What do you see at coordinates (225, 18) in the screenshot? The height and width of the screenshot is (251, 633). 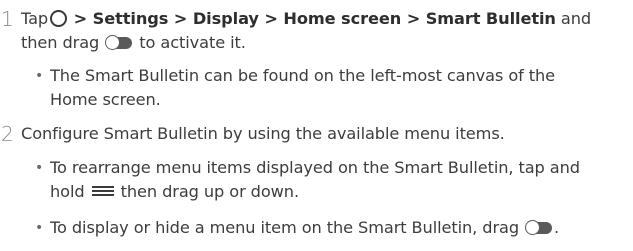 I see `path-display: Display` at bounding box center [225, 18].